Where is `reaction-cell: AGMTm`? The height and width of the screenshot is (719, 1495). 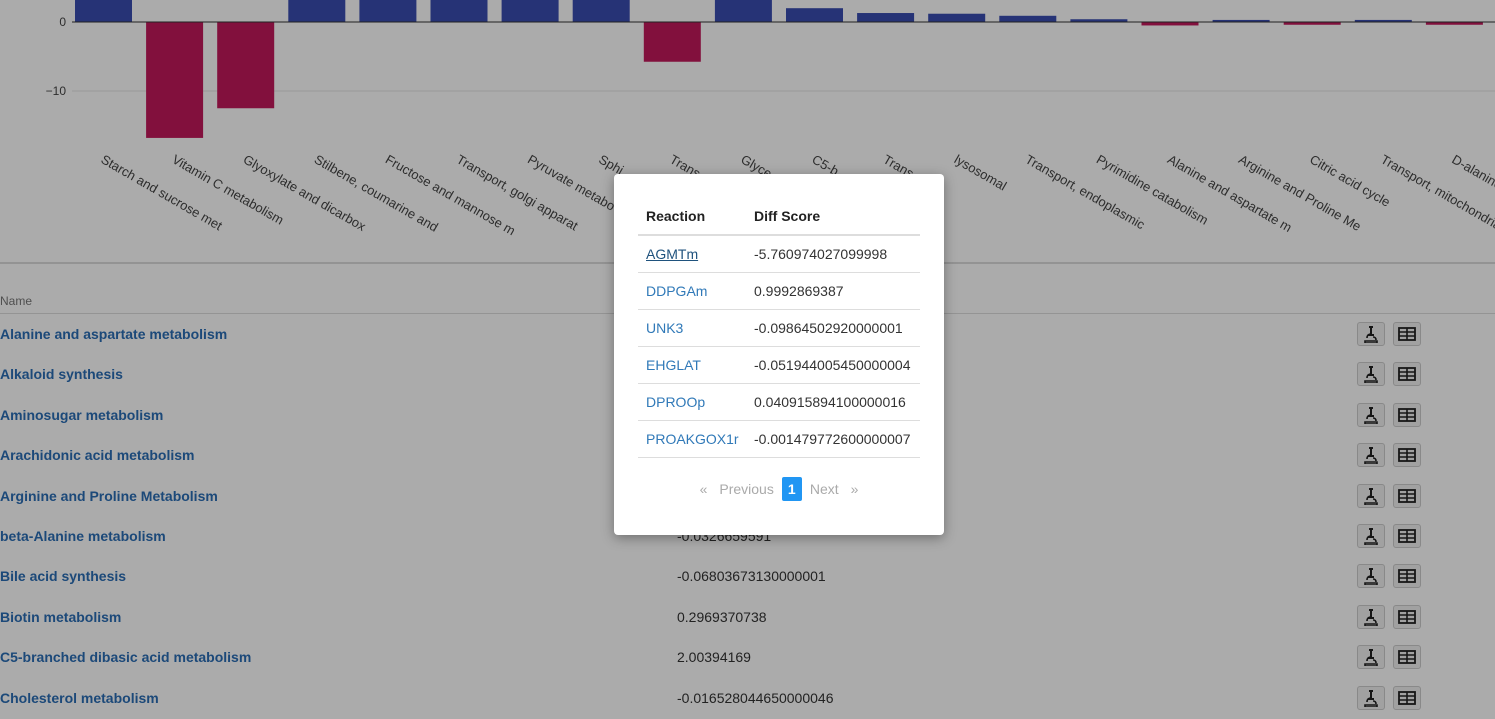 reaction-cell: AGMTm is located at coordinates (692, 254).